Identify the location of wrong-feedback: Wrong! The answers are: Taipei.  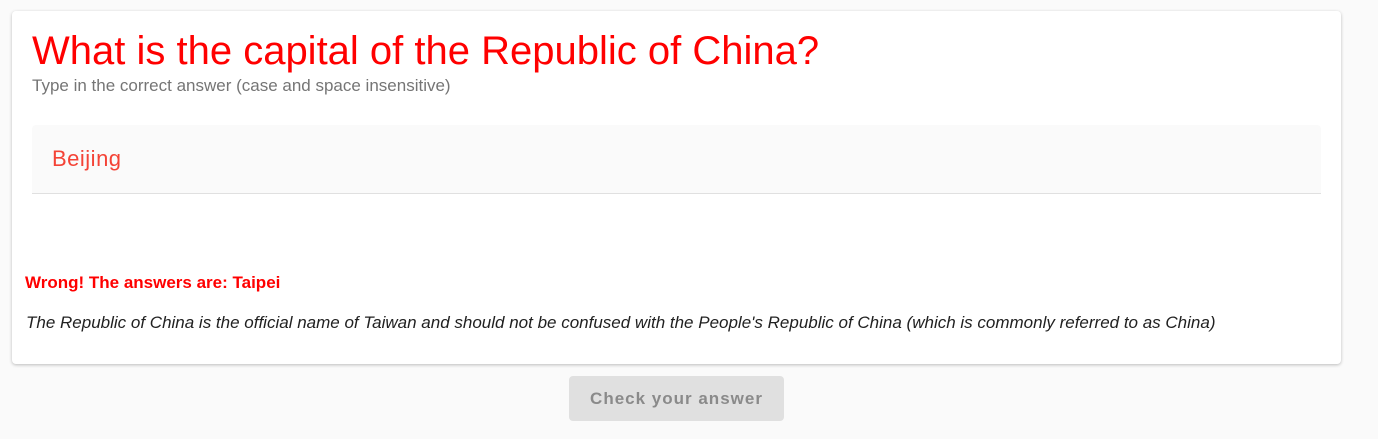
(153, 282).